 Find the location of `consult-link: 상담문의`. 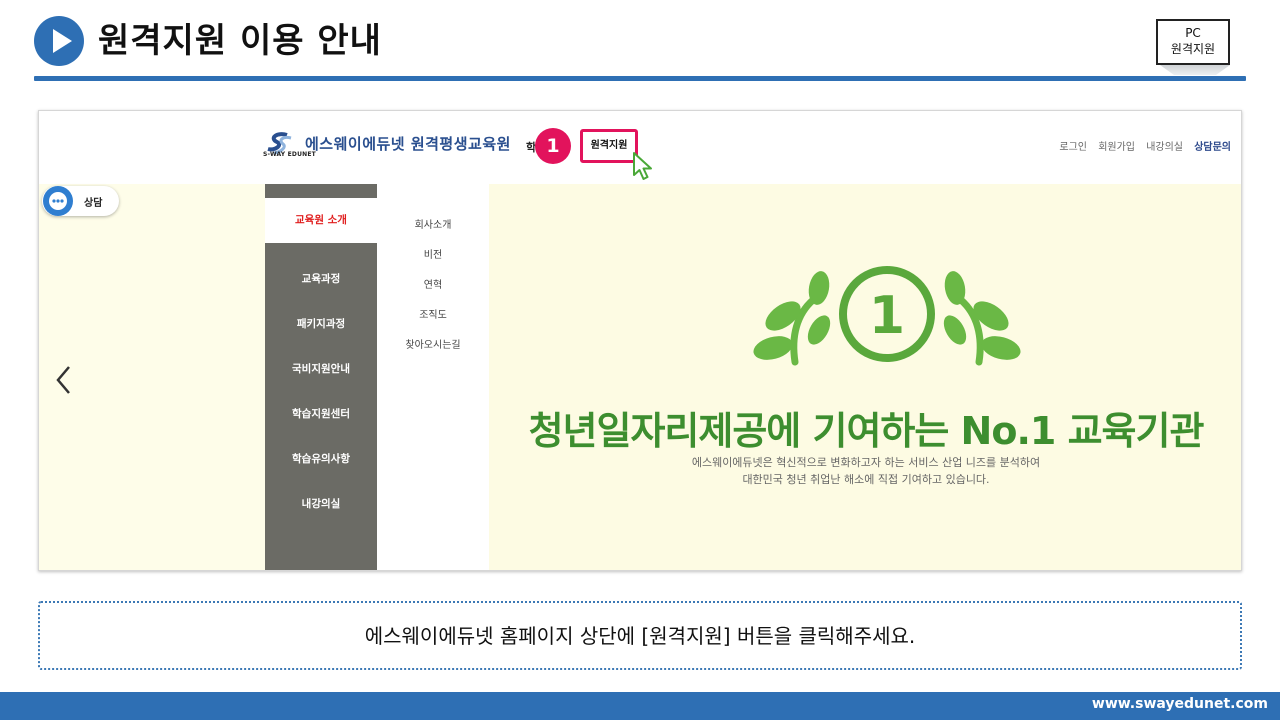

consult-link: 상담문의 is located at coordinates (1212, 147).